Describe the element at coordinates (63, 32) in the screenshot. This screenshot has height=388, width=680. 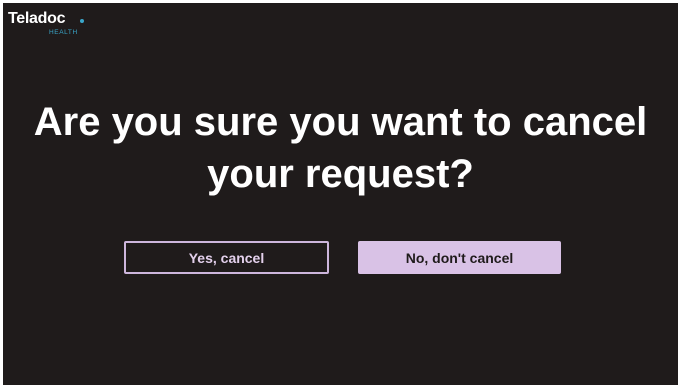
I see `logo-subtitle: HEALTH` at that location.